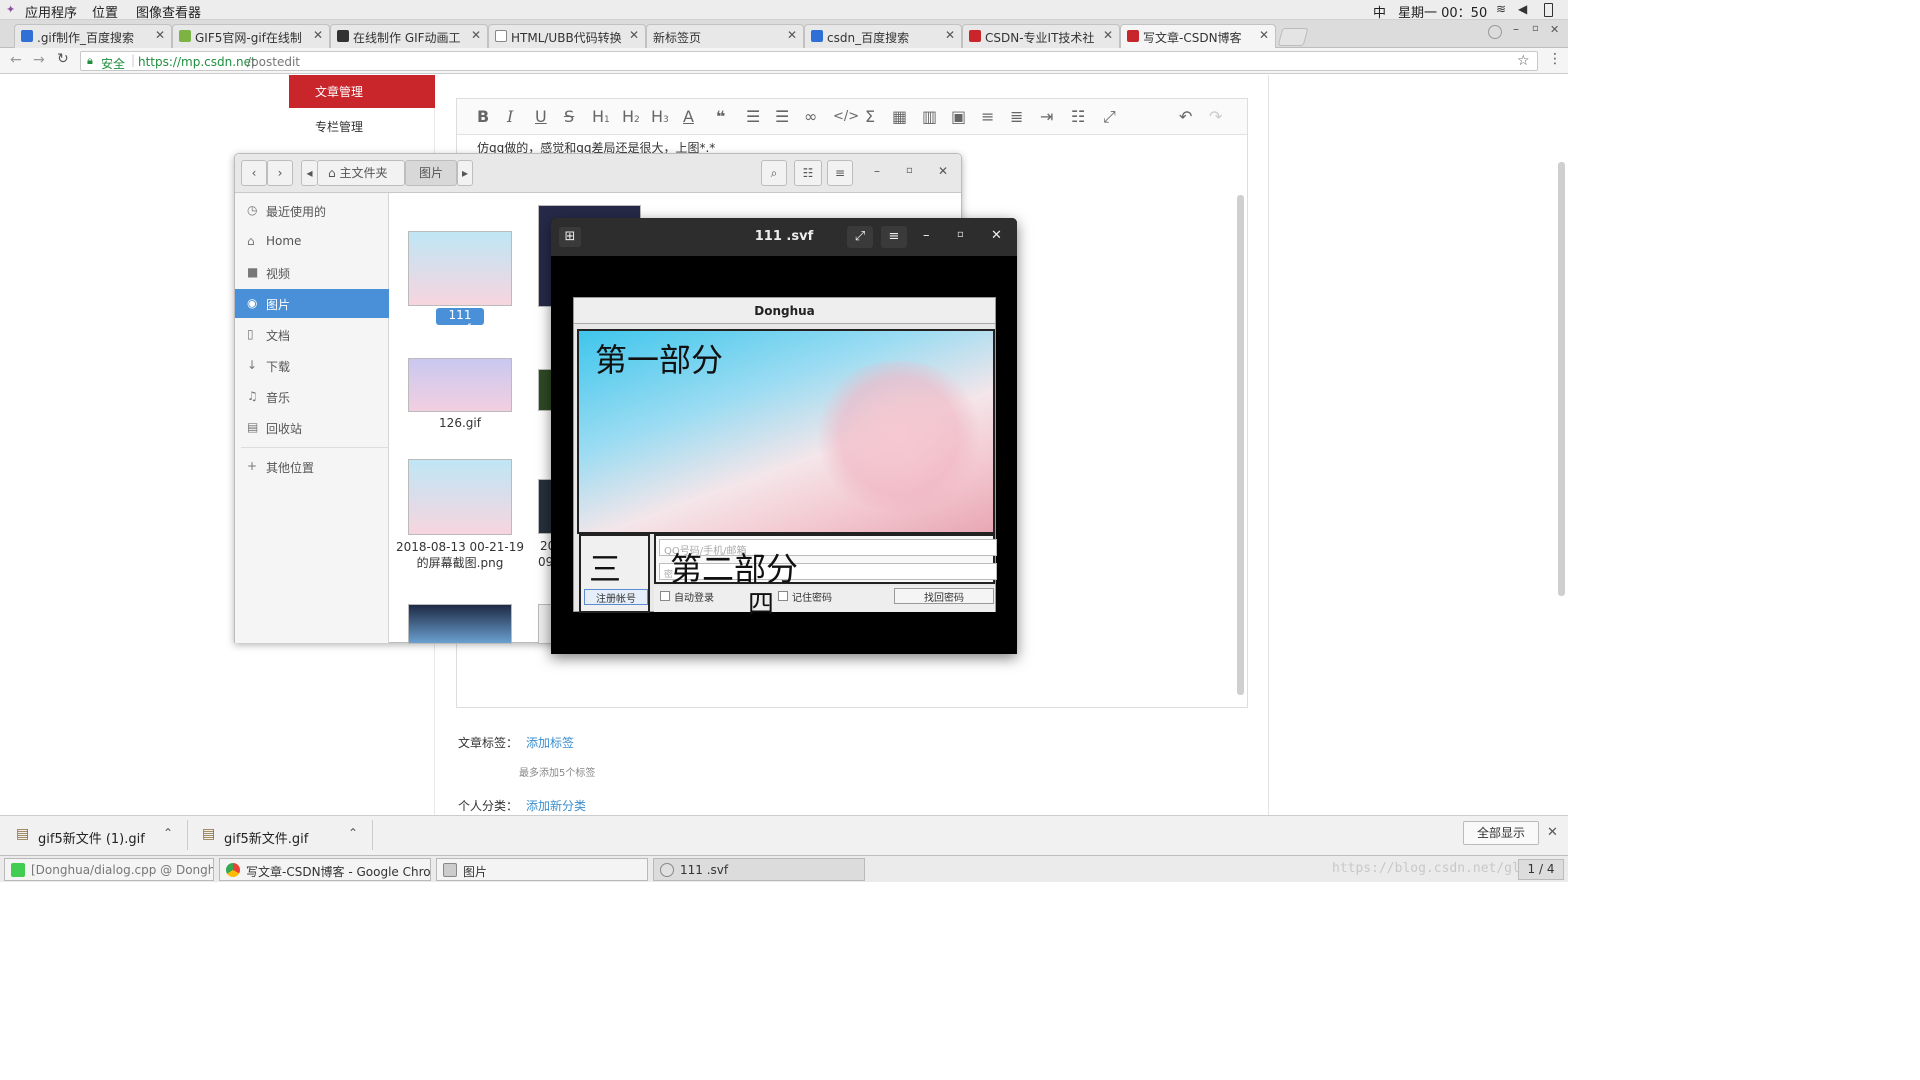 The image size is (1920, 1080). What do you see at coordinates (929, 116) in the screenshot?
I see `chart-icon: ▥` at bounding box center [929, 116].